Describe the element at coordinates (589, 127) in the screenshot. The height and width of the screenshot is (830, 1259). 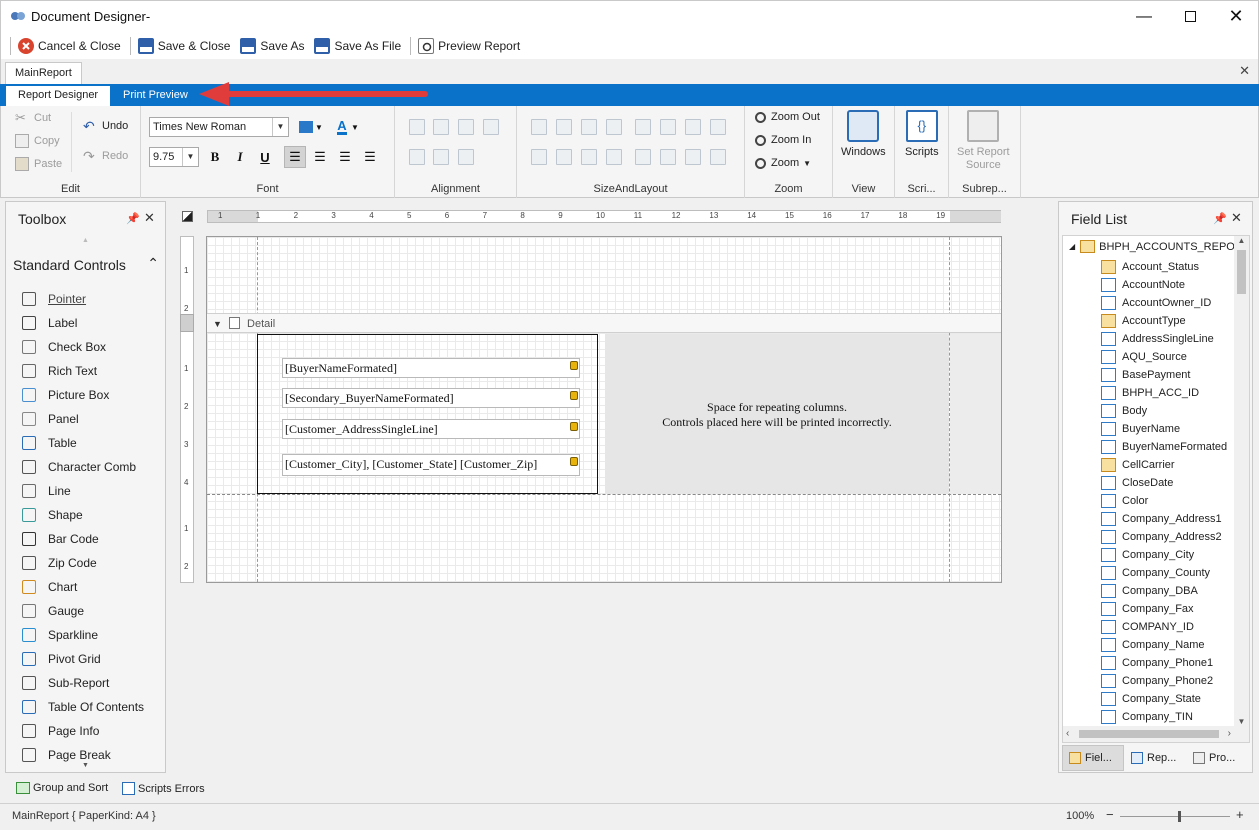
I see `make-same-height-icon` at that location.